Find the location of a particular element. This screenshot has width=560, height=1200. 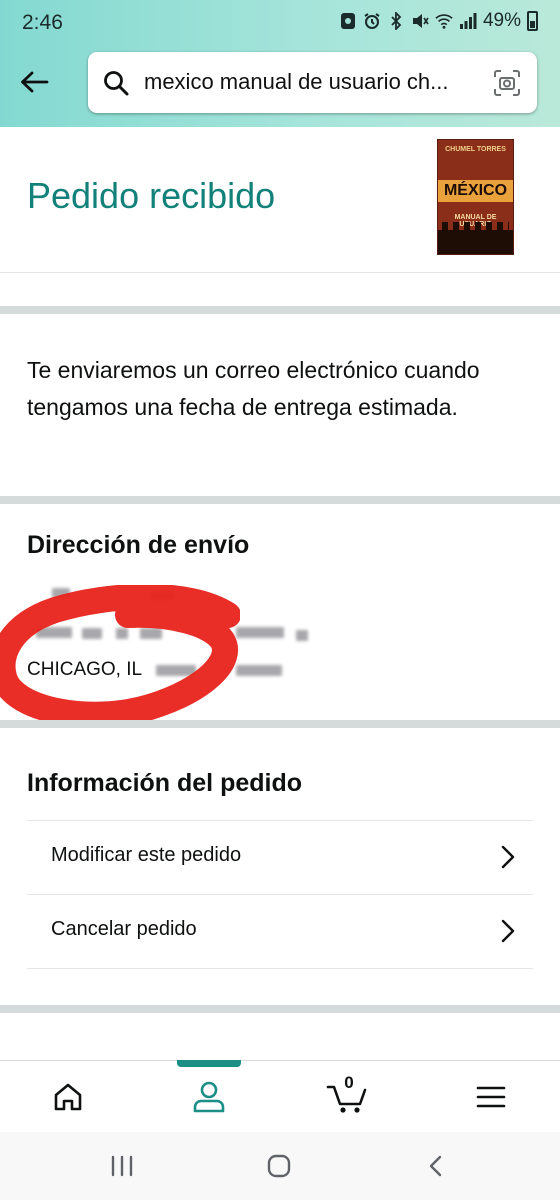

book-cover-image: CHUMEL TORRES MÉXICO MANUAL DE USUARIO is located at coordinates (475, 197).